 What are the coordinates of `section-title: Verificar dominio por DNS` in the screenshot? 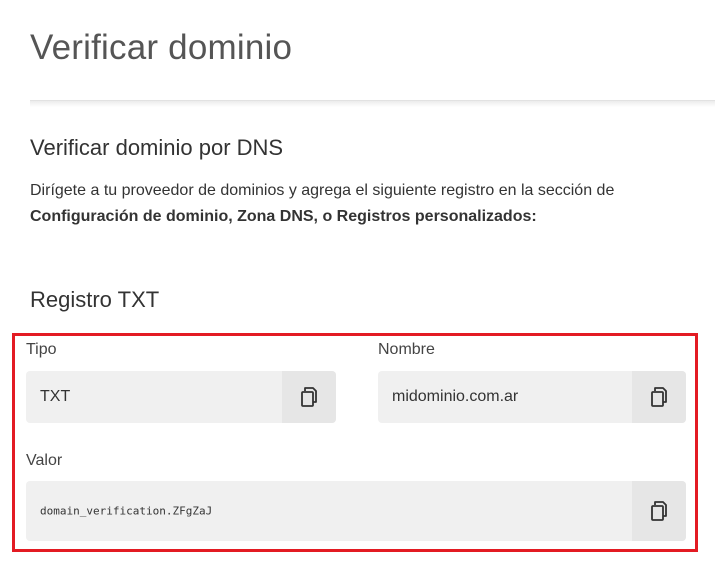 It's located at (157, 147).